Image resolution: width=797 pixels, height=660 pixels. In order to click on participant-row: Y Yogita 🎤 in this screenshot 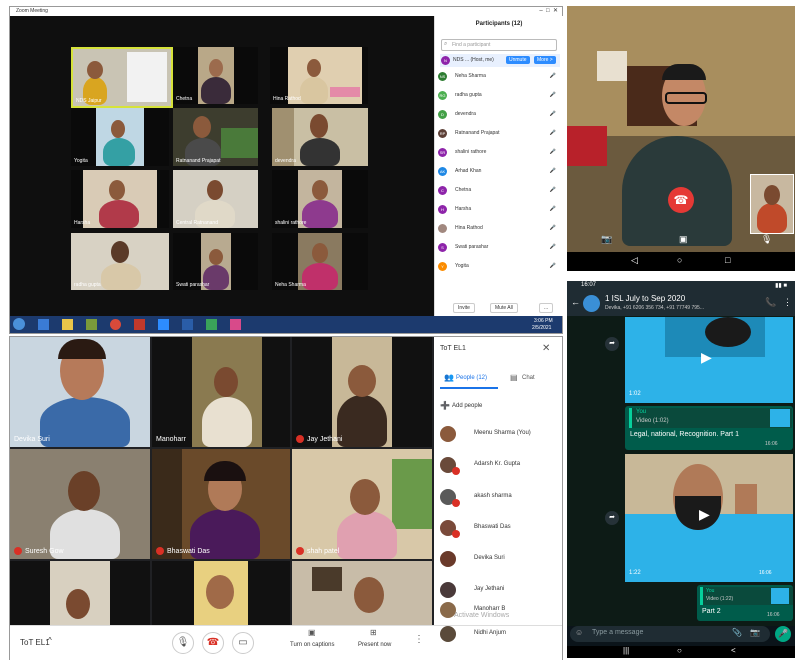, I will do `click(498, 267)`.